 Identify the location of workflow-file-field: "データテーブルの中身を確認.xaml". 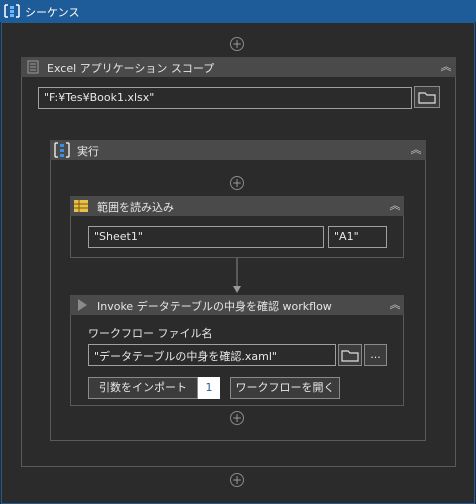
(212, 355).